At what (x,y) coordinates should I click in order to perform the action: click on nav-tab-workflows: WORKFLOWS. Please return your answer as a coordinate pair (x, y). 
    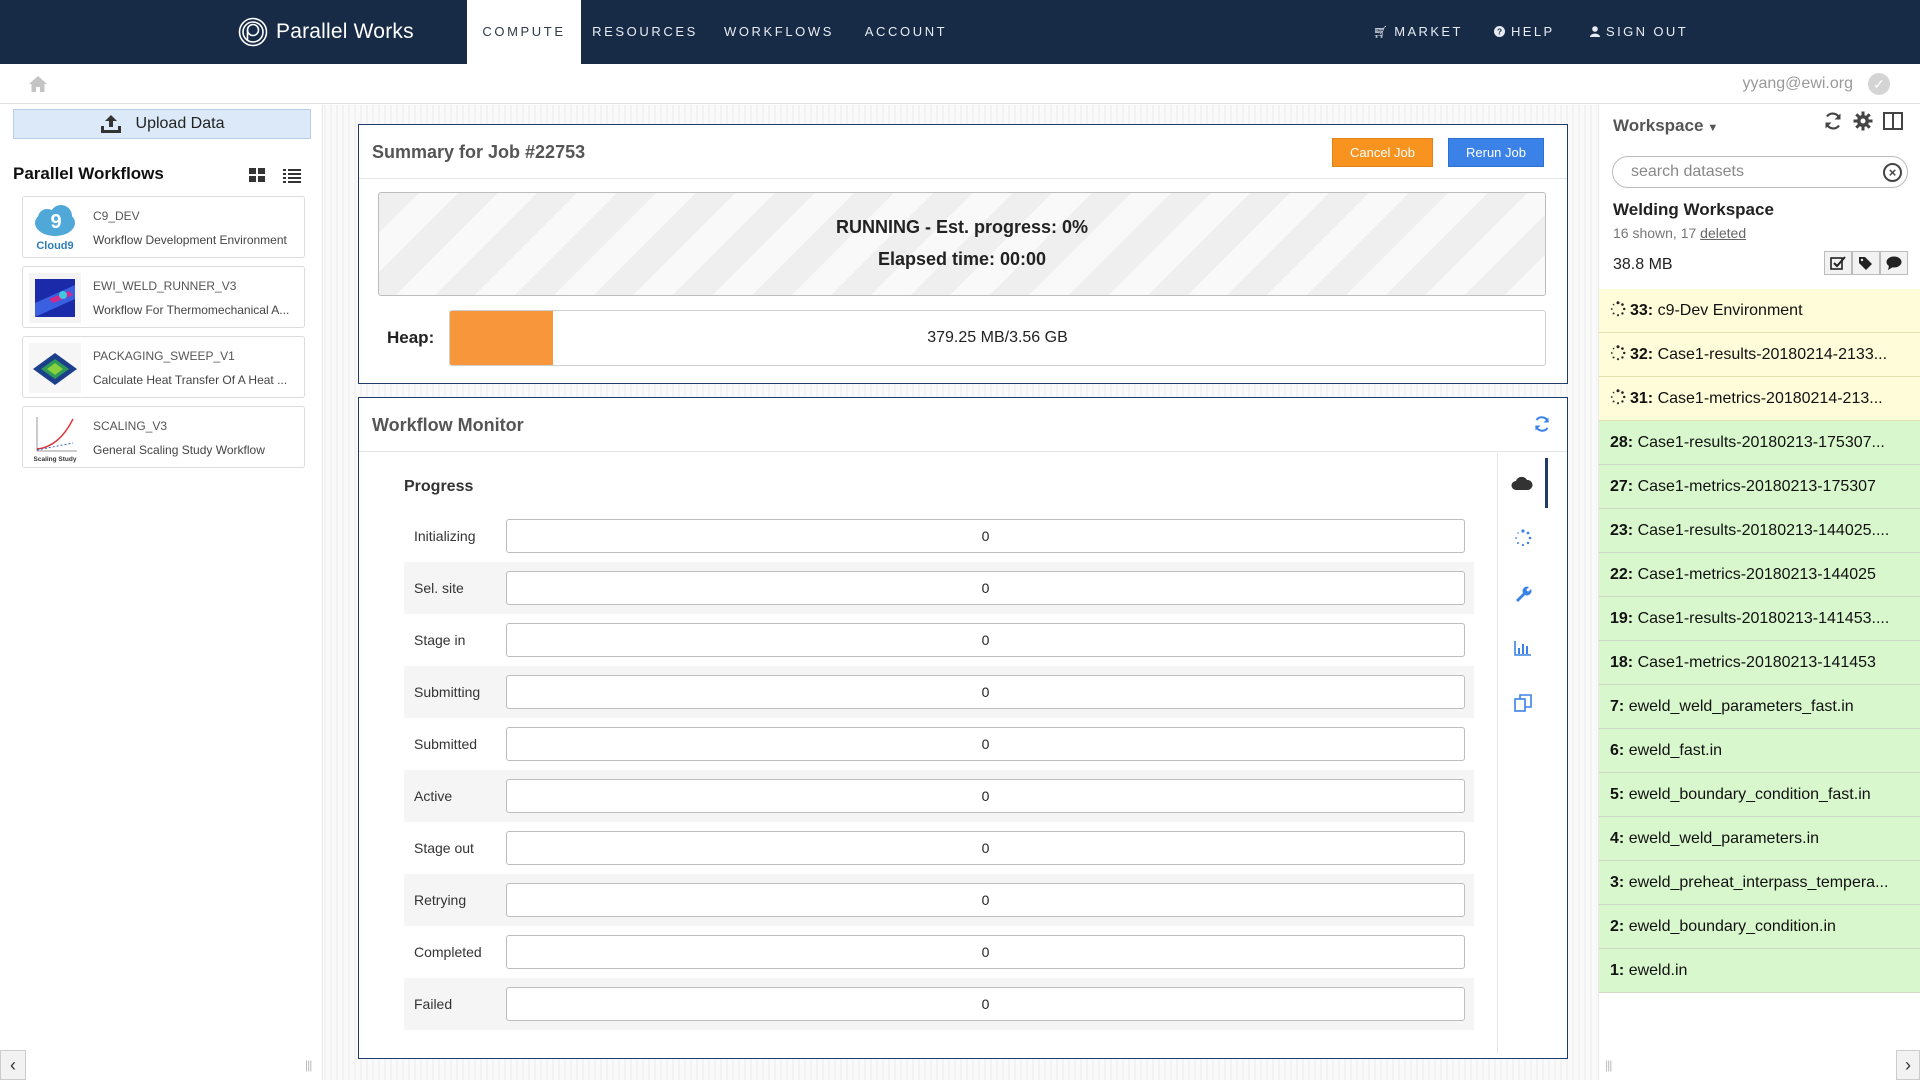
    Looking at the image, I should click on (779, 32).